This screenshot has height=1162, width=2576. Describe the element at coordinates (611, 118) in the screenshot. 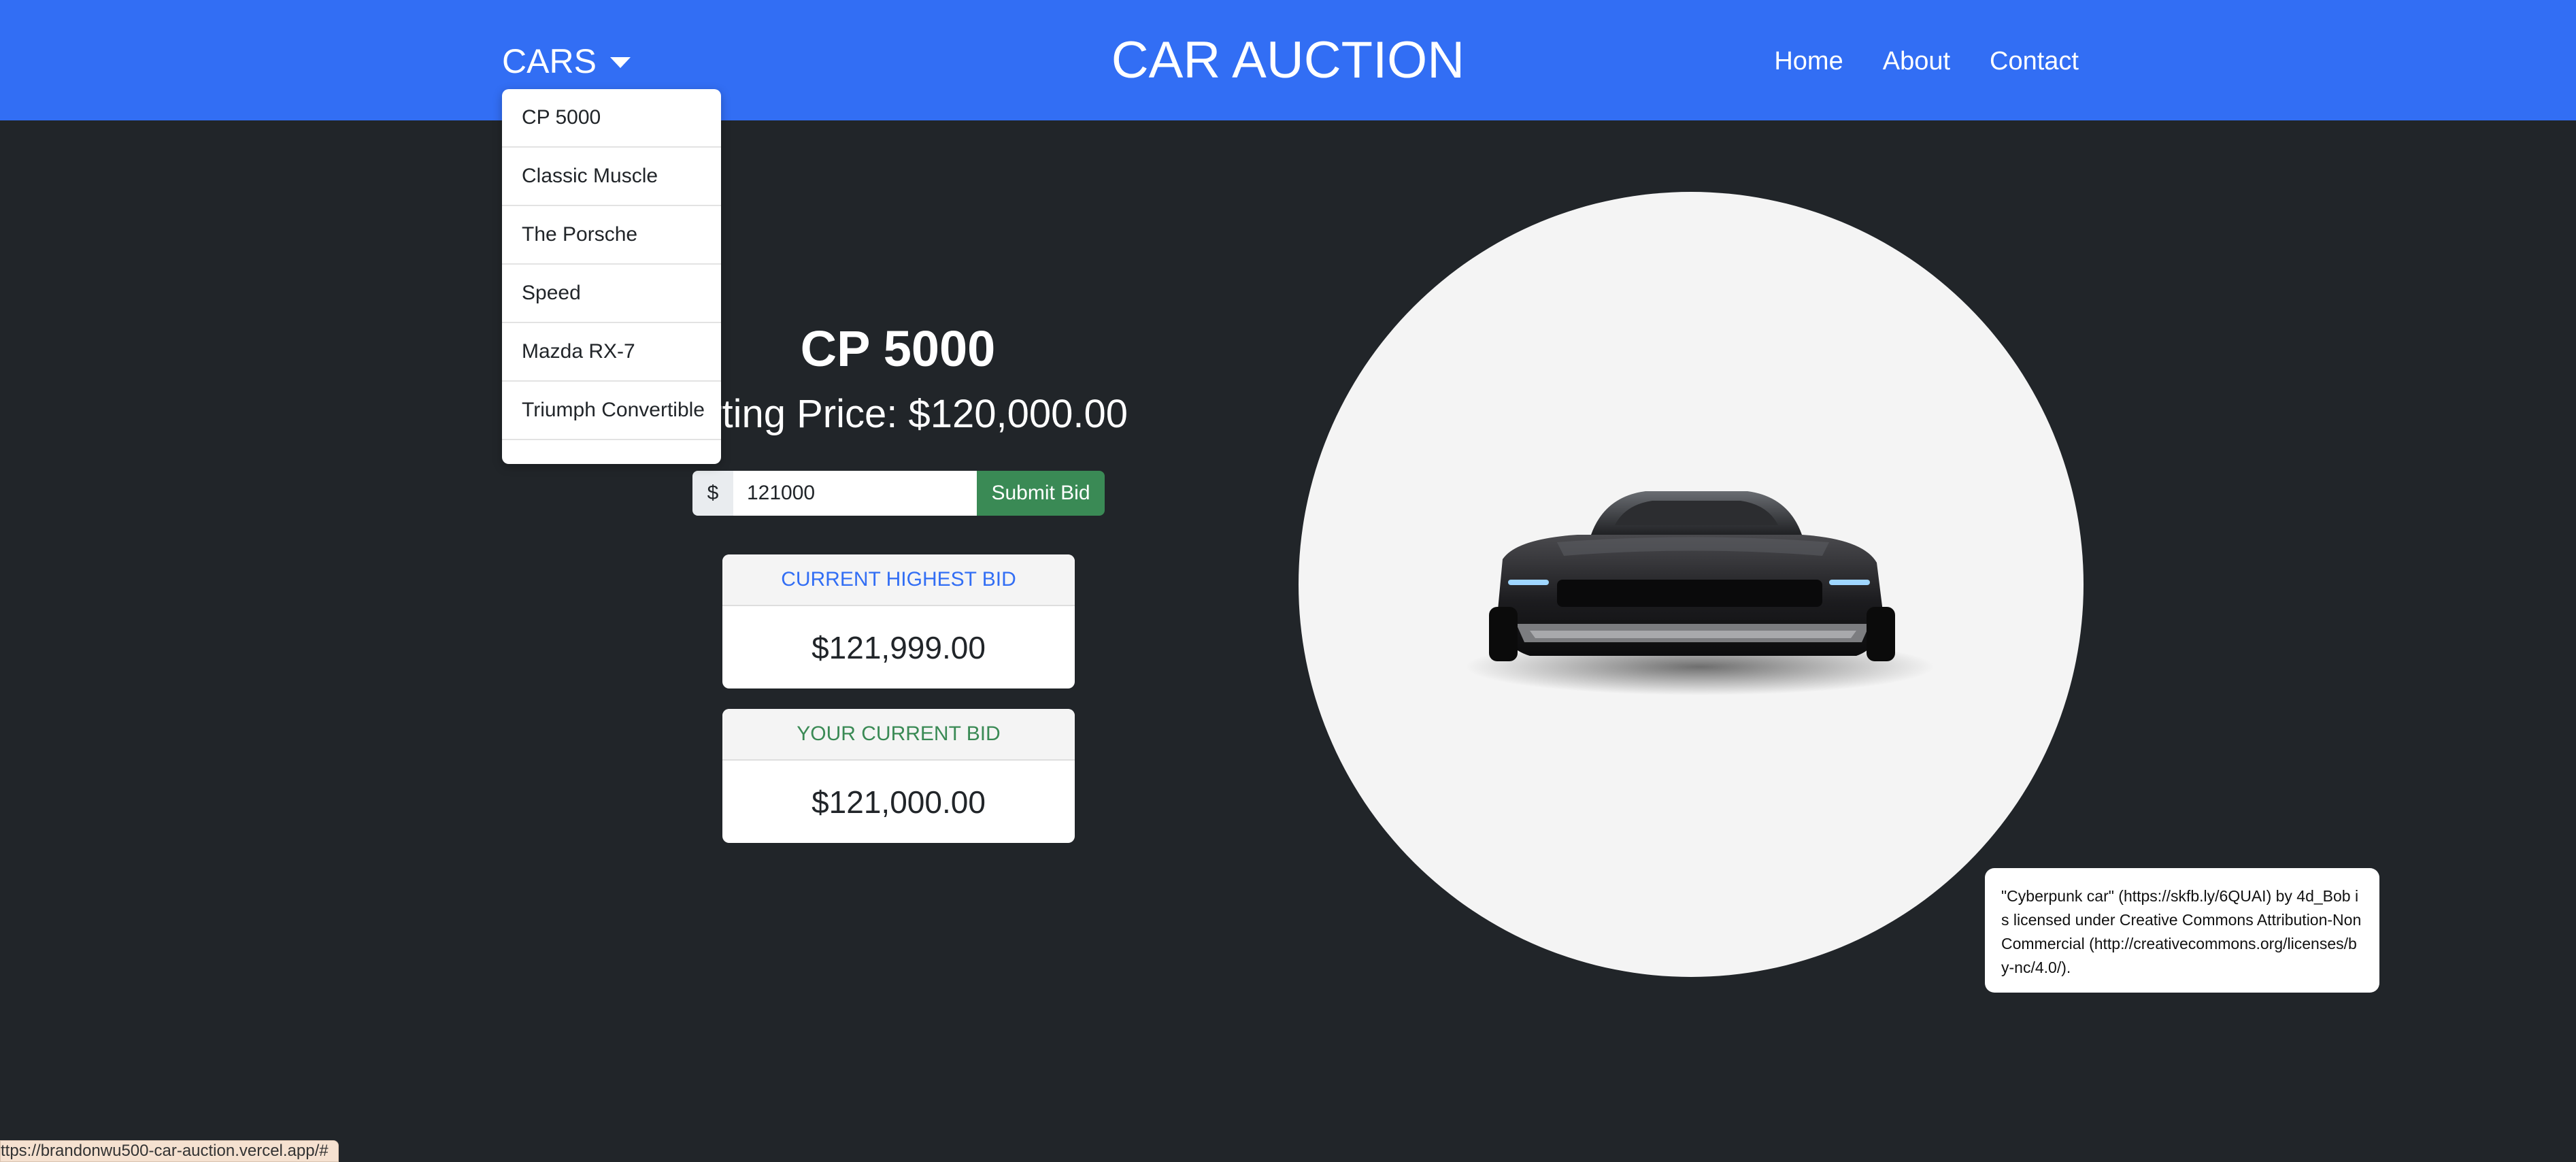

I see `dropdown-item-cp-5000: CP 5000` at that location.